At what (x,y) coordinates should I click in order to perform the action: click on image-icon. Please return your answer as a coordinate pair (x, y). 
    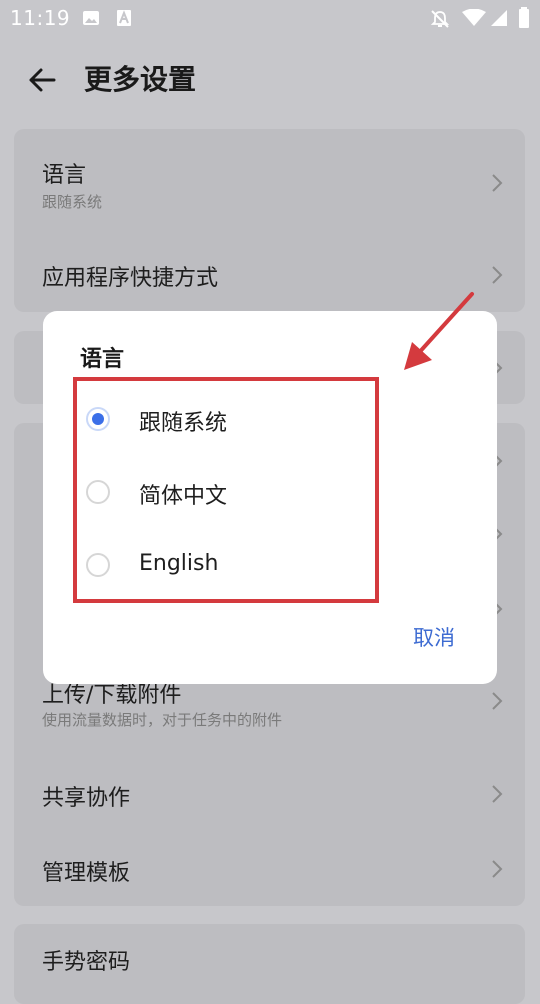
    Looking at the image, I should click on (91, 18).